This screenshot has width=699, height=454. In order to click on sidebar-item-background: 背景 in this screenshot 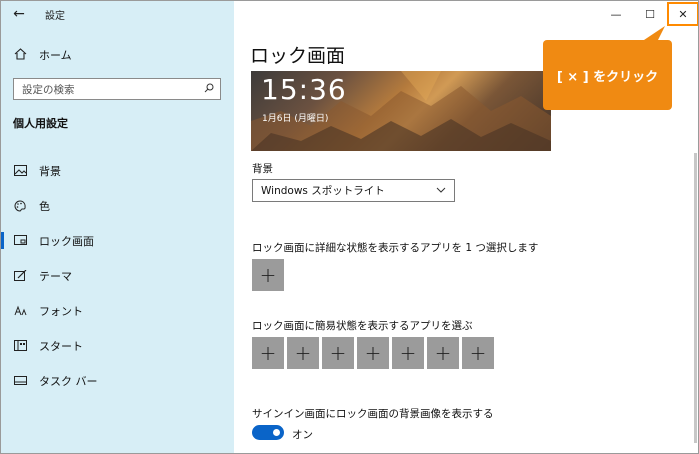, I will do `click(117, 170)`.